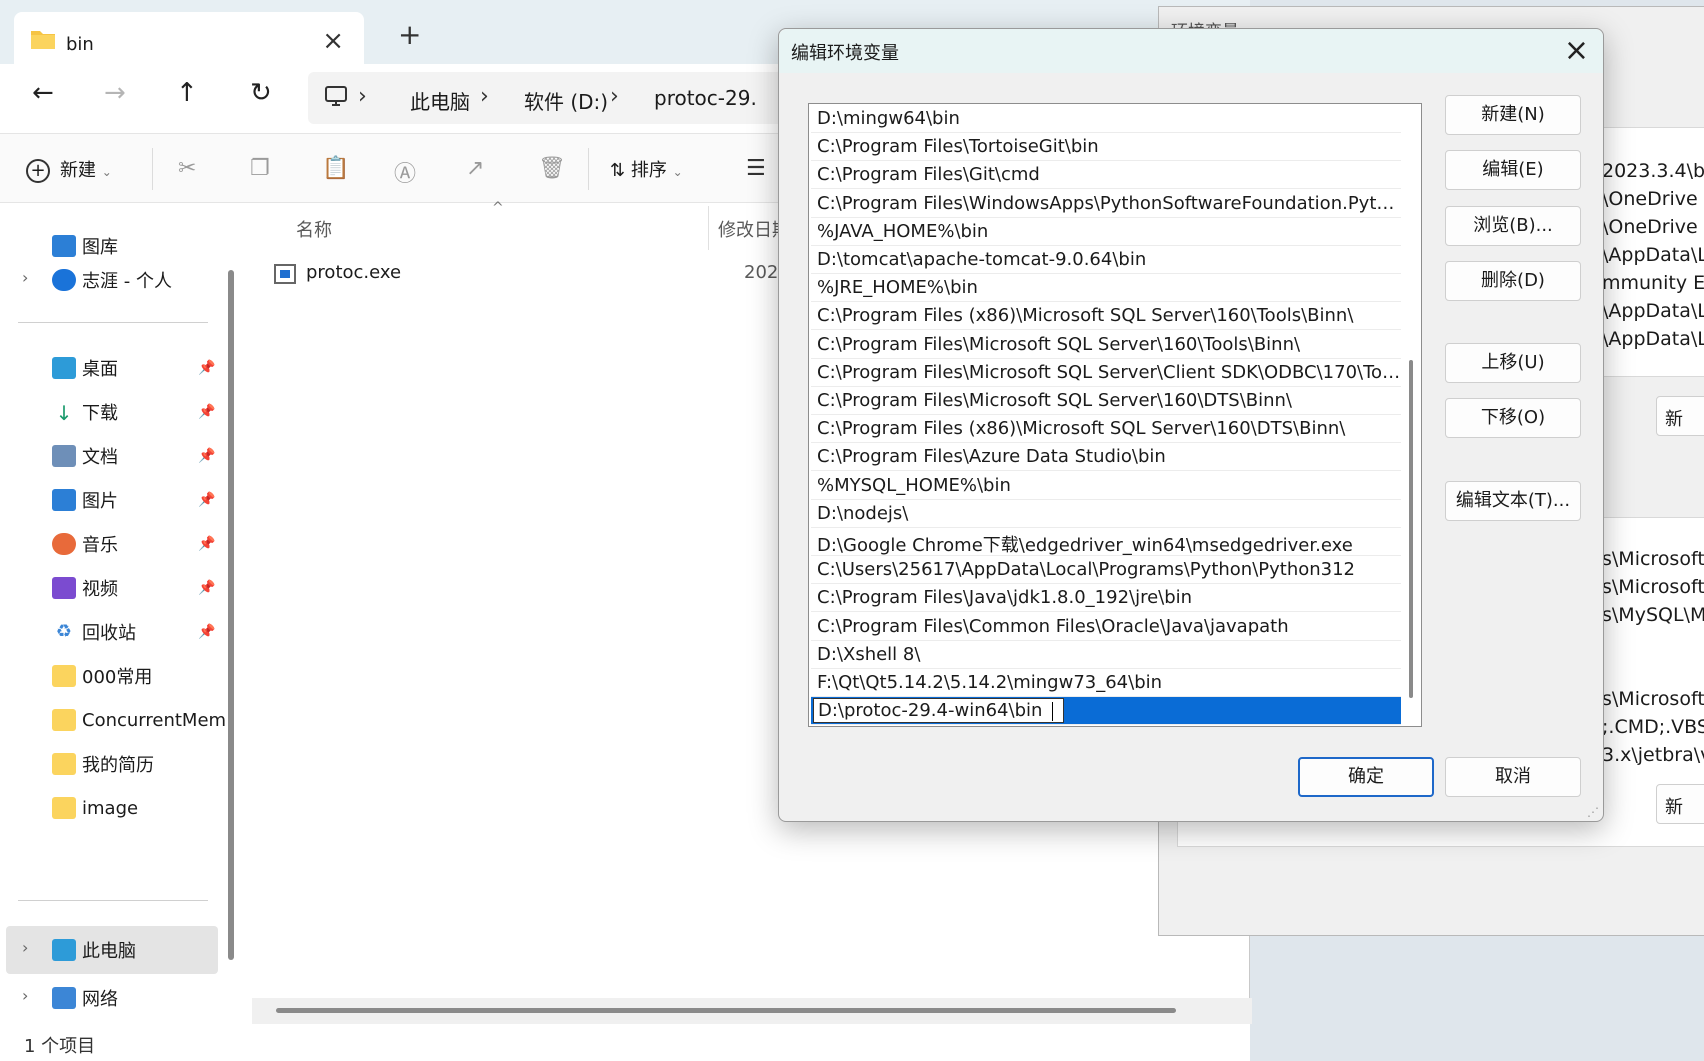 Image resolution: width=1704 pixels, height=1061 pixels. I want to click on new-button: 新建(N), so click(1513, 115).